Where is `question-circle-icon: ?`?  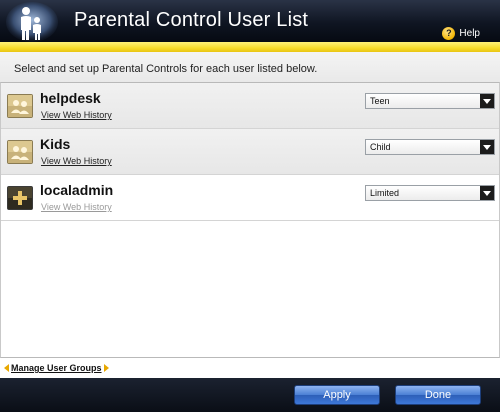
question-circle-icon: ? is located at coordinates (449, 33).